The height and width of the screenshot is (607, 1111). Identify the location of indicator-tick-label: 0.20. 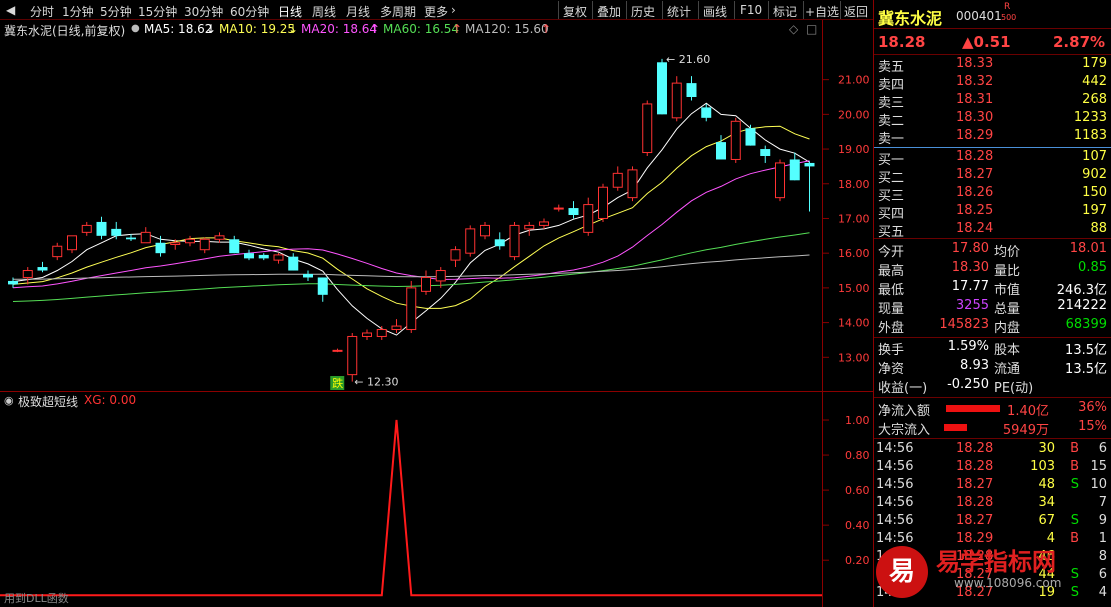
(857, 560).